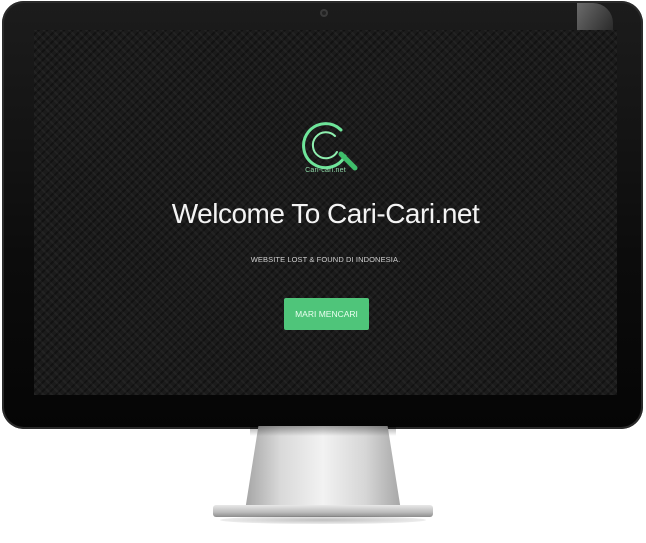 This screenshot has width=646, height=543. Describe the element at coordinates (324, 13) in the screenshot. I see `webcam-icon` at that location.